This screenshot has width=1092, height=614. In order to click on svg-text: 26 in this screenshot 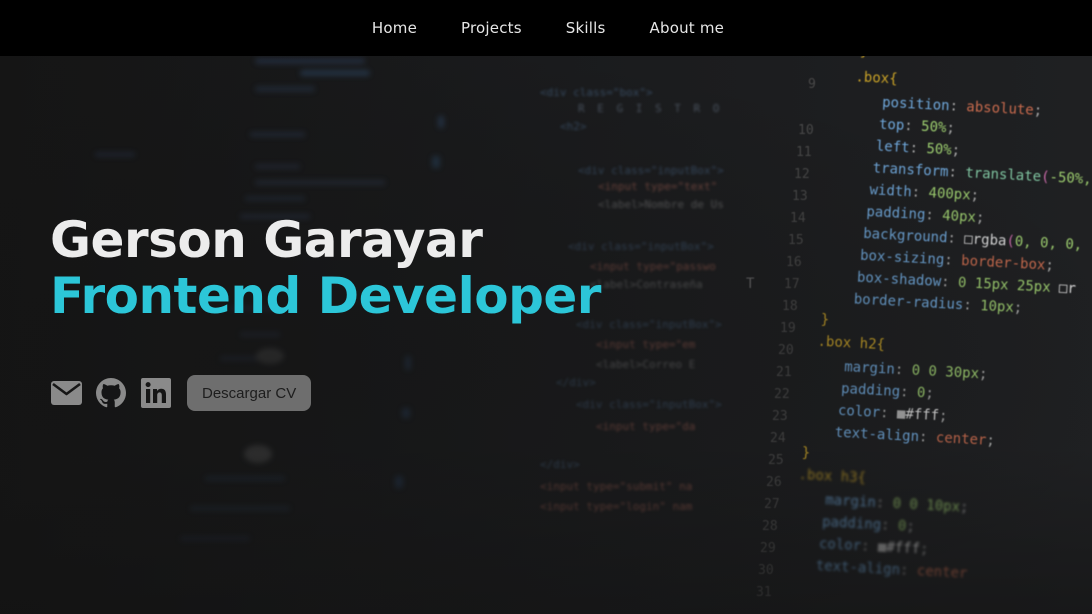, I will do `click(774, 482)`.